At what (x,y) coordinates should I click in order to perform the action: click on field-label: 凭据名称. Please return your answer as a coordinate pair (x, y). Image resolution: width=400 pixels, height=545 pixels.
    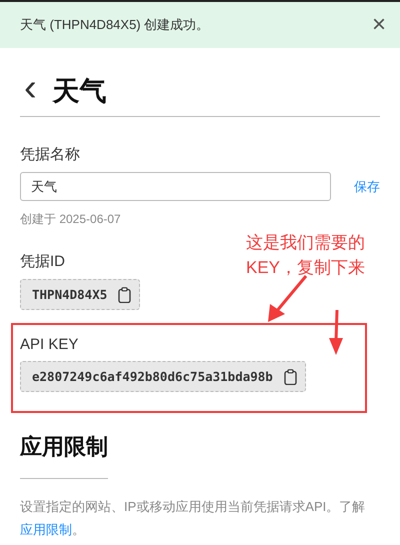
    Looking at the image, I should click on (50, 154).